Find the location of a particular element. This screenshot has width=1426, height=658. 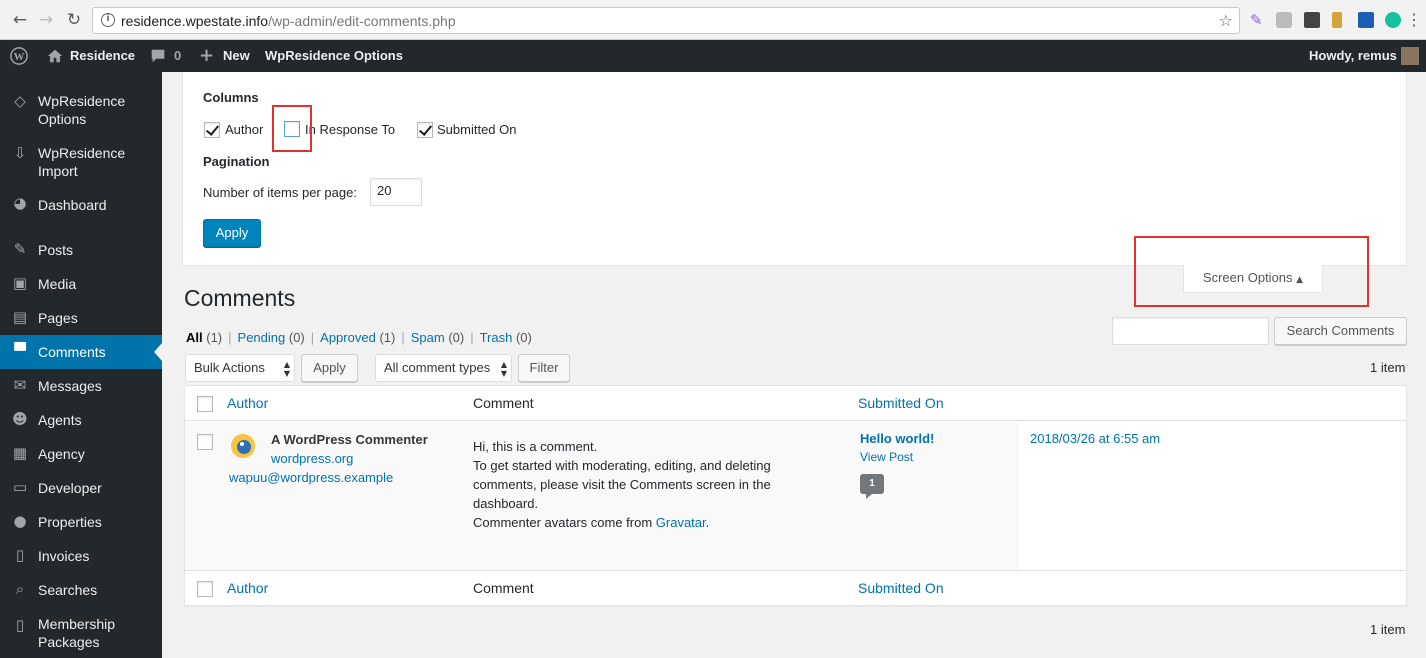

search-icon: ⌕ is located at coordinates (20, 589).